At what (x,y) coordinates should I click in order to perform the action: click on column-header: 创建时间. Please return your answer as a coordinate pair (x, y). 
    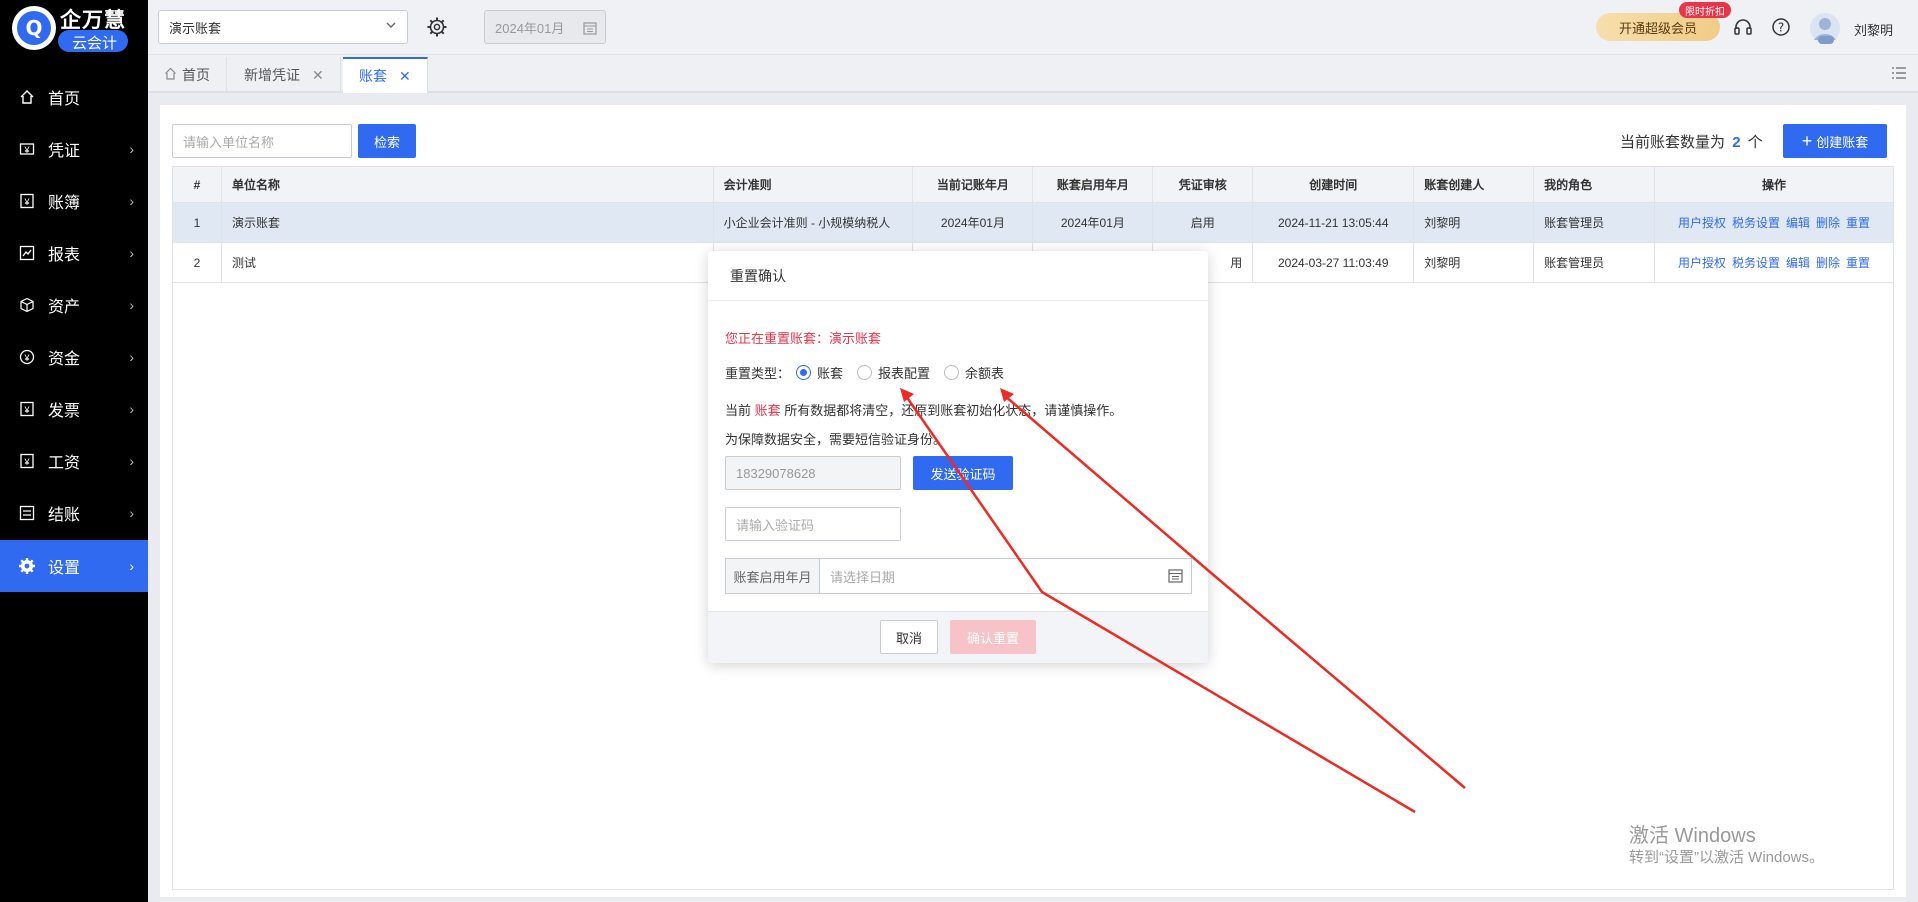
    Looking at the image, I should click on (1333, 184).